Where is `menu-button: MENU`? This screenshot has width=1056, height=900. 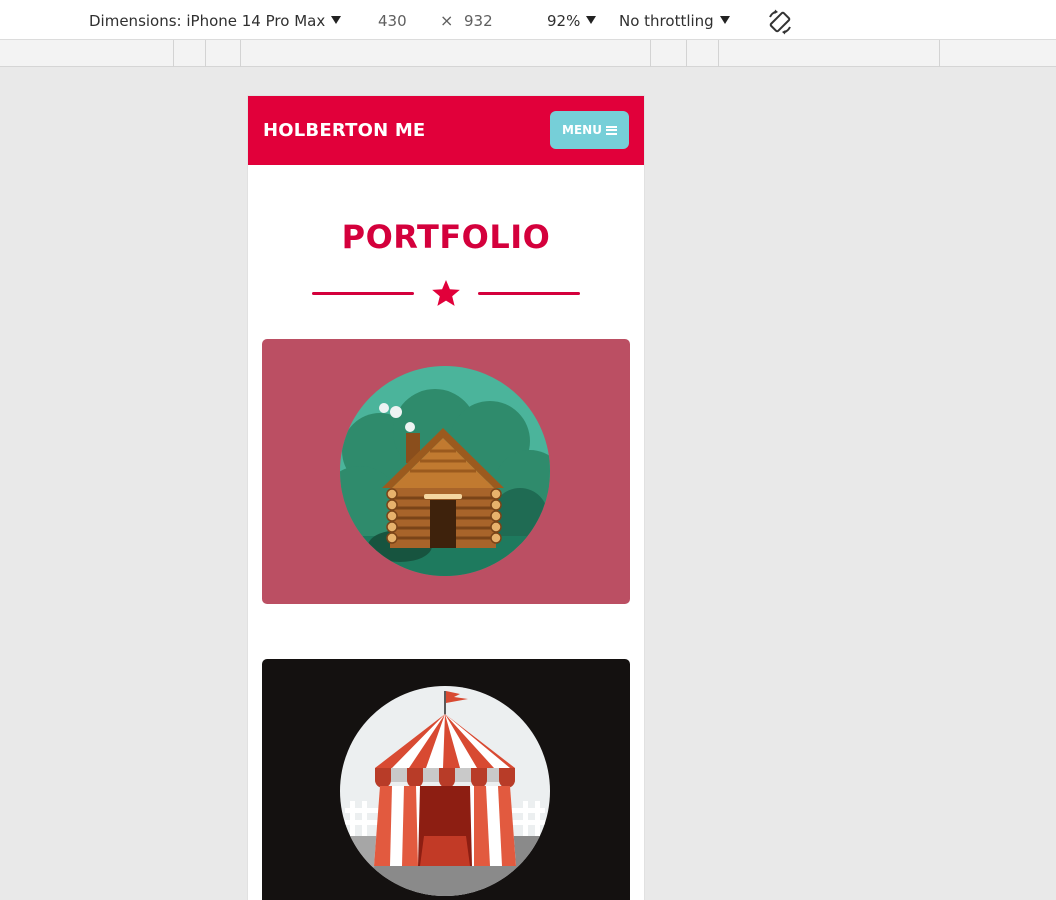
menu-button: MENU is located at coordinates (589, 130).